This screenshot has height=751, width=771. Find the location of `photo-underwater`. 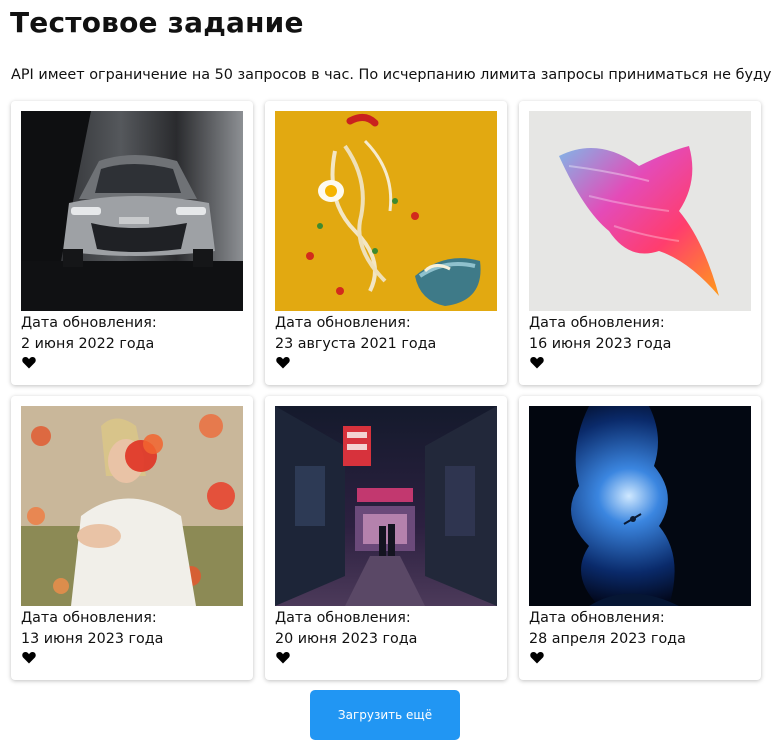

photo-underwater is located at coordinates (640, 506).